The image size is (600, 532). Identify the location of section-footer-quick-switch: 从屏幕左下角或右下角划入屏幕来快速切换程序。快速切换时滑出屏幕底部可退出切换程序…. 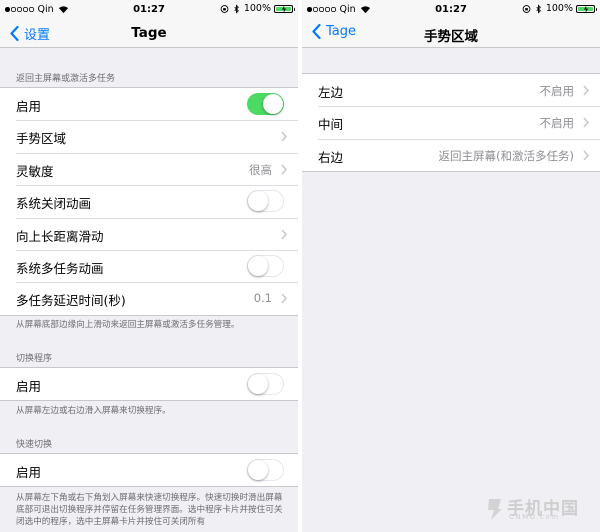
(149, 510).